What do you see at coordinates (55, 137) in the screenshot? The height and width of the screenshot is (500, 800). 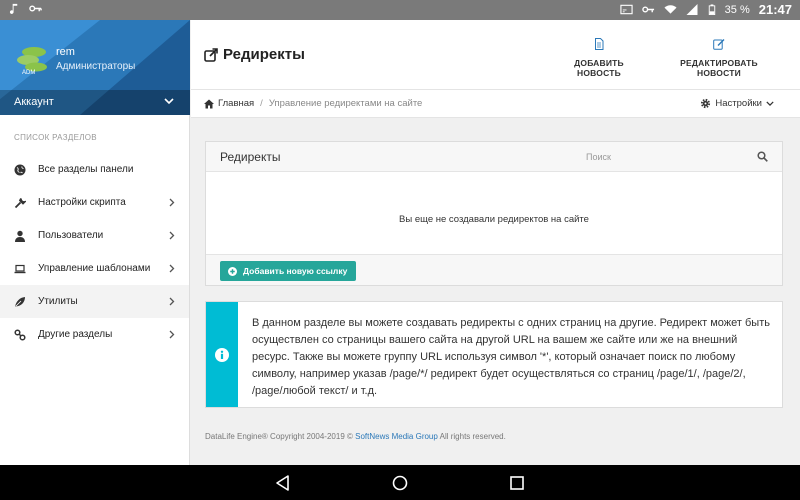 I see `section-title: СПИСОК РАЗДЕЛОВ` at bounding box center [55, 137].